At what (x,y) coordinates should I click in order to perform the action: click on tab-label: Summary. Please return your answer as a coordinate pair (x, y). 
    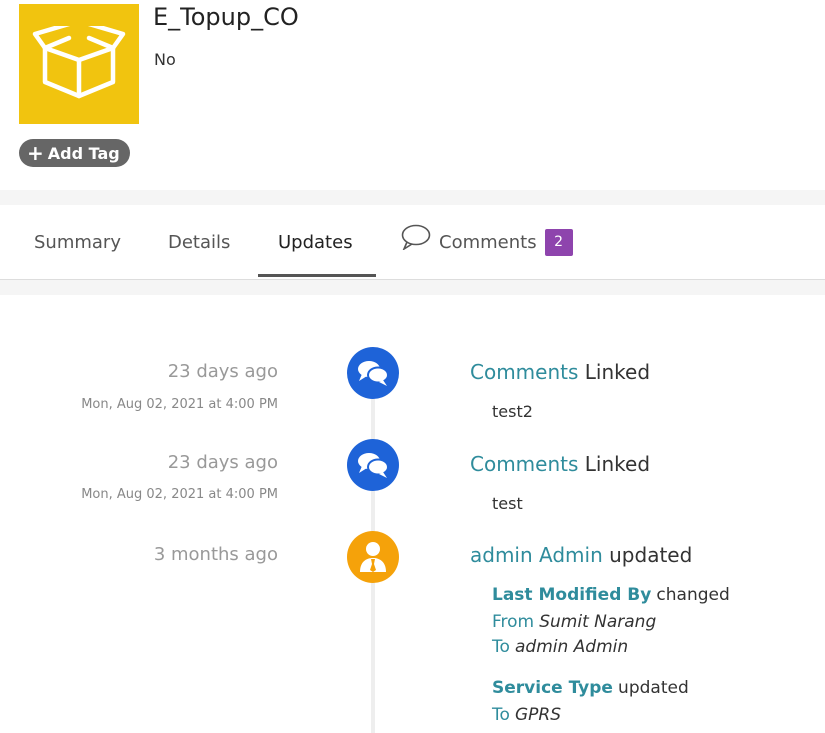
    Looking at the image, I should click on (77, 242).